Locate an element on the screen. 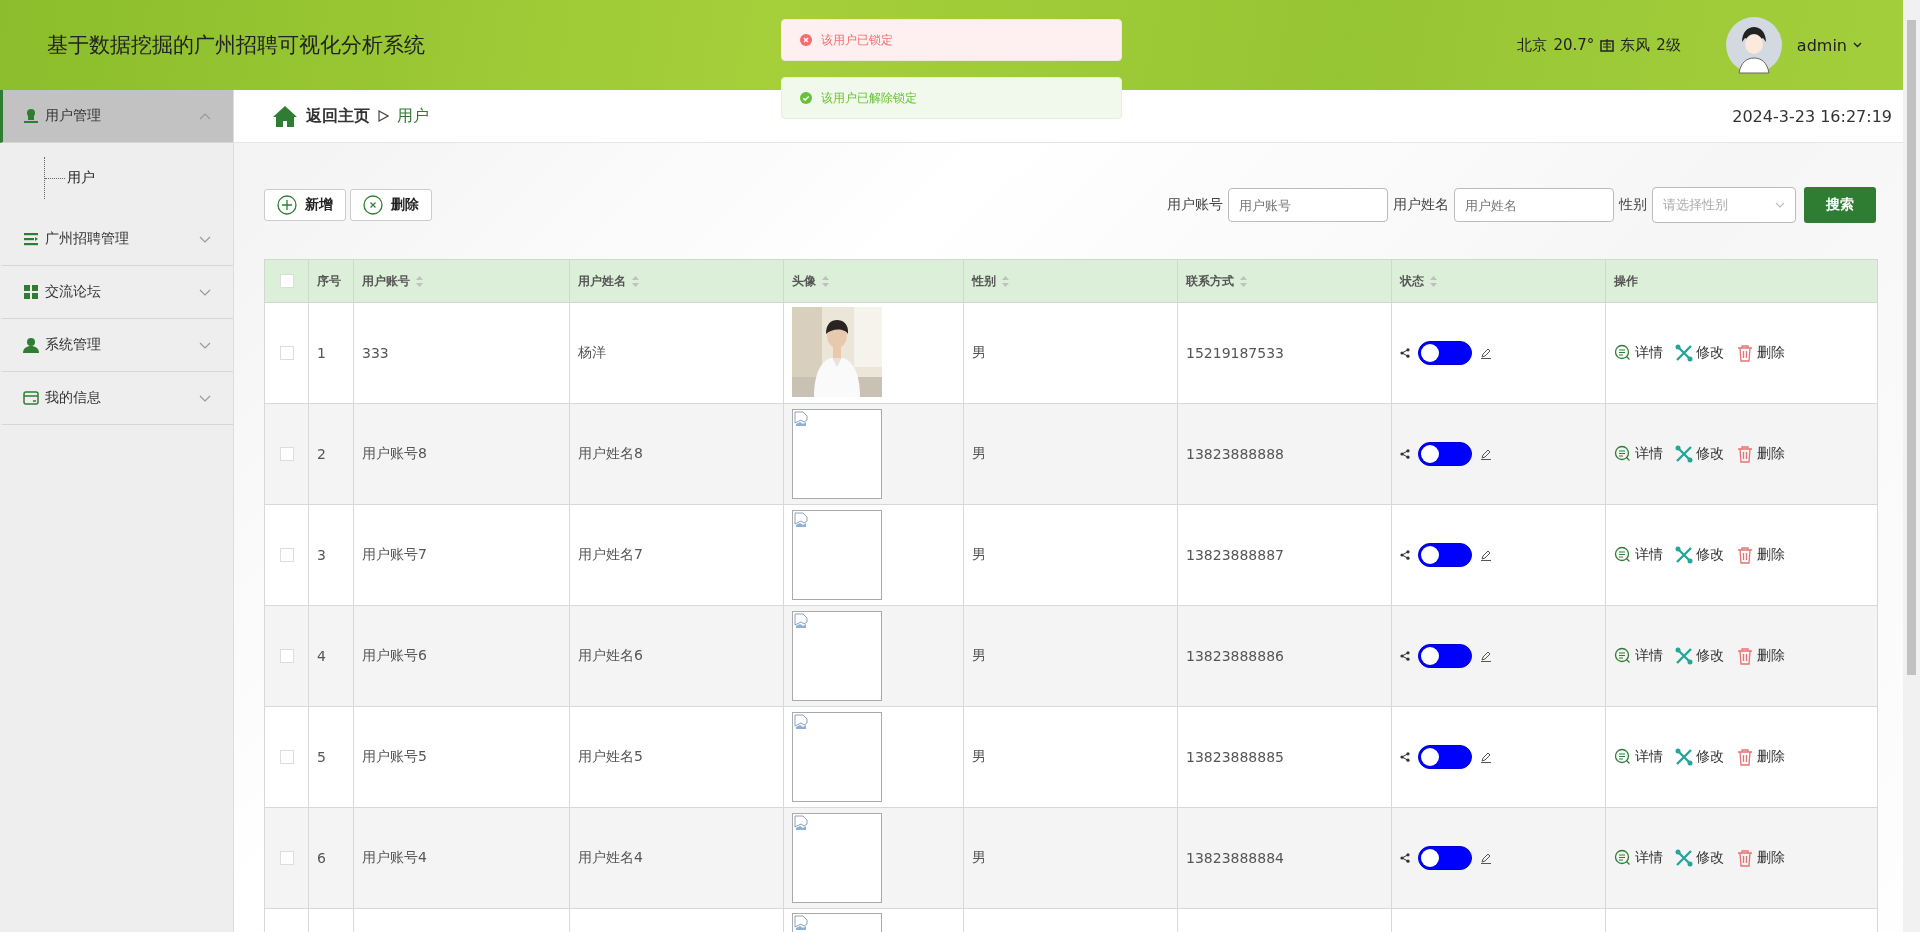 The image size is (1920, 932). triangle-icon is located at coordinates (383, 116).